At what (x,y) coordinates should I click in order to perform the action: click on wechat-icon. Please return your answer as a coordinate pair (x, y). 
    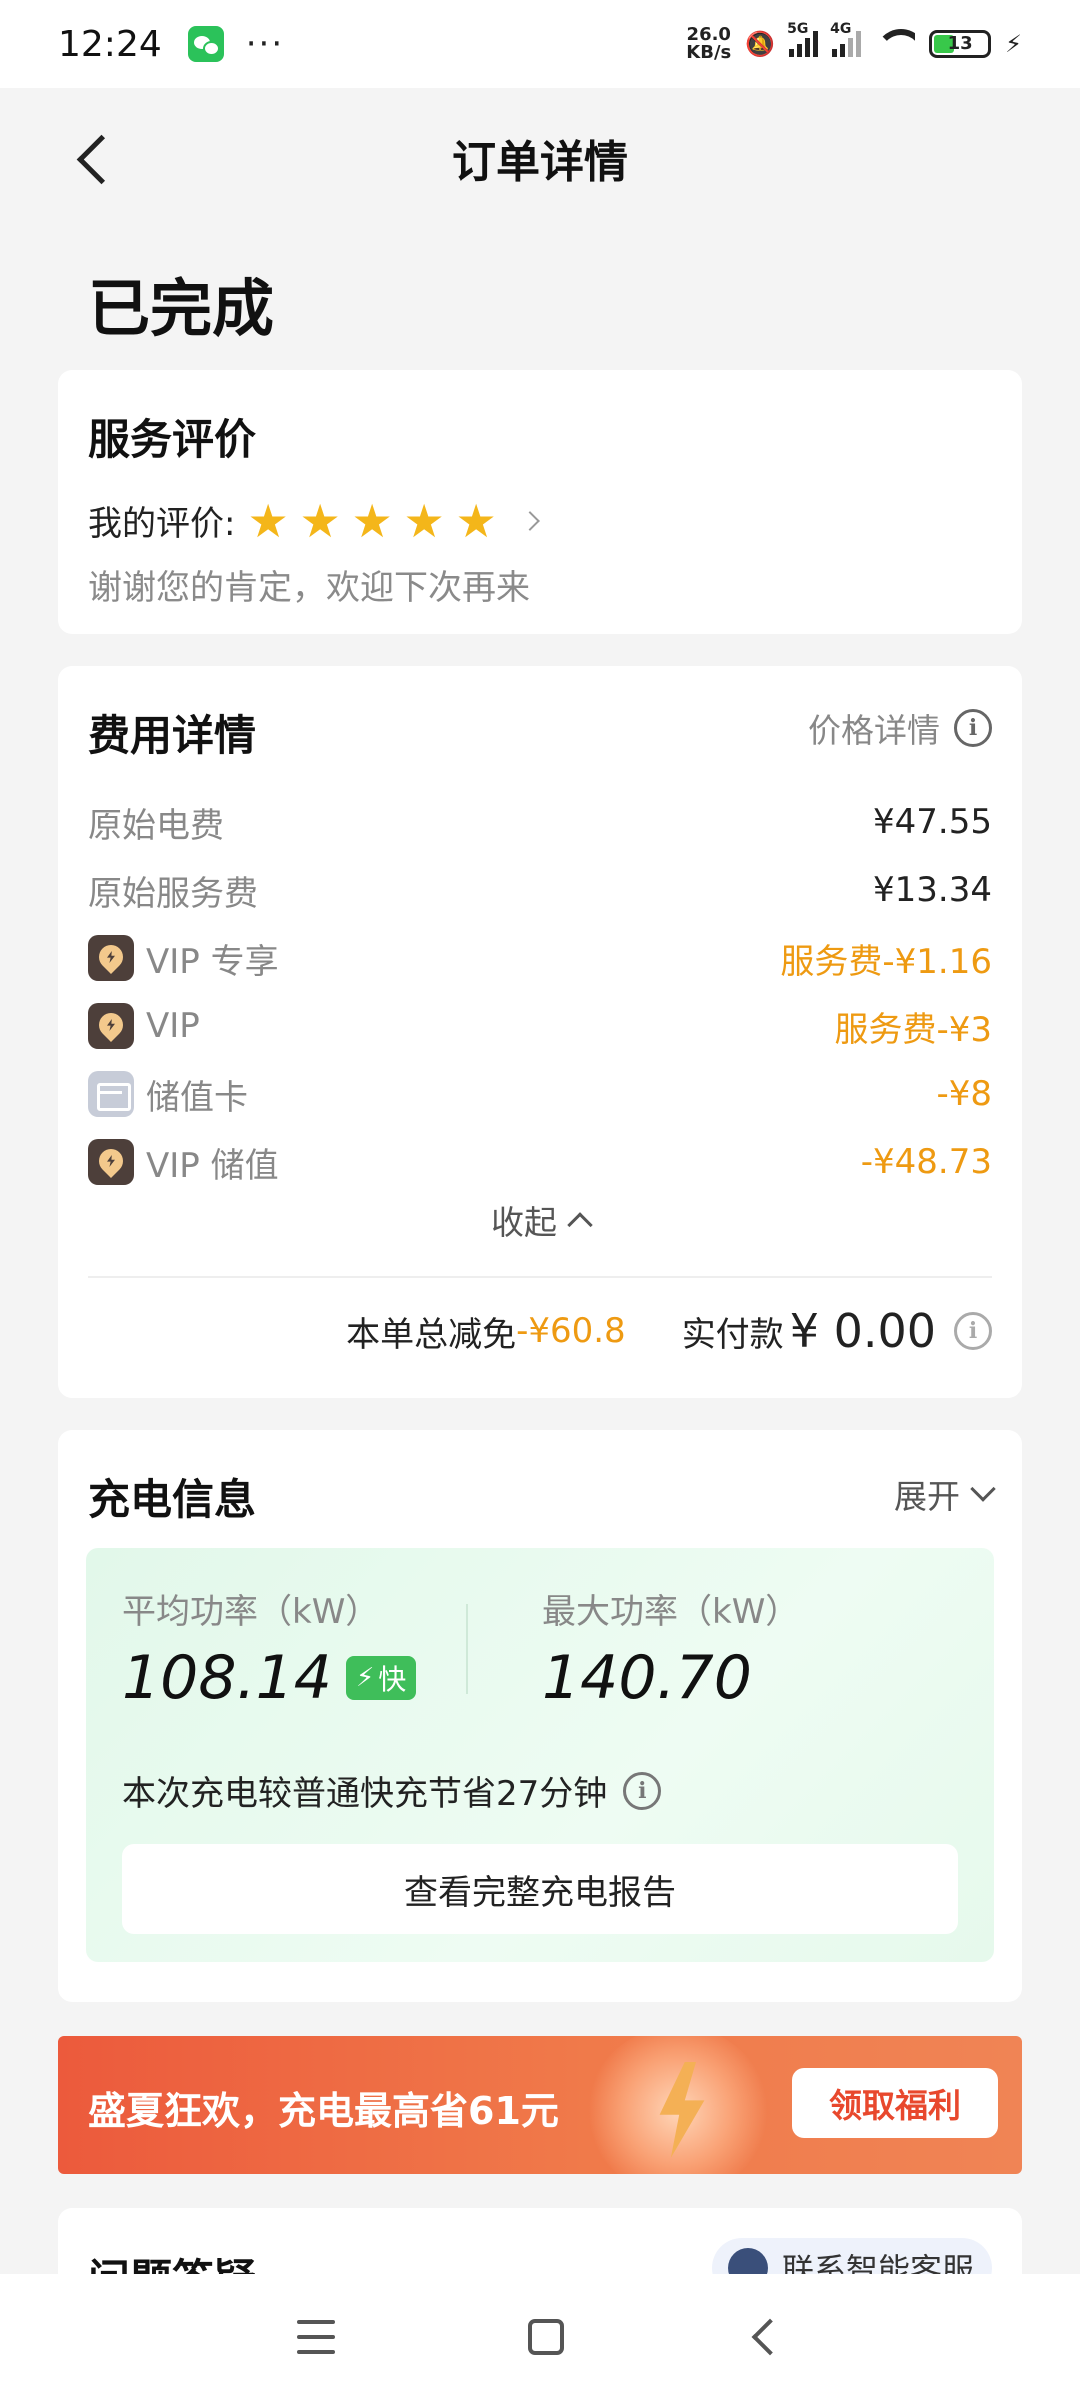
    Looking at the image, I should click on (205, 44).